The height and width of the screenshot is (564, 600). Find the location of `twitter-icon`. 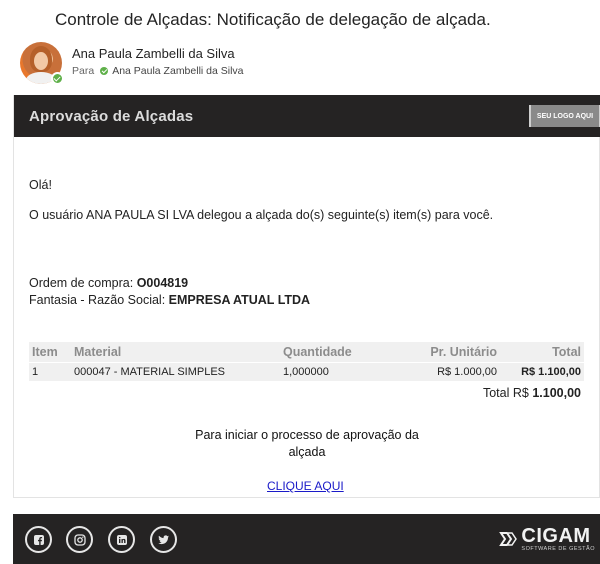

twitter-icon is located at coordinates (163, 539).